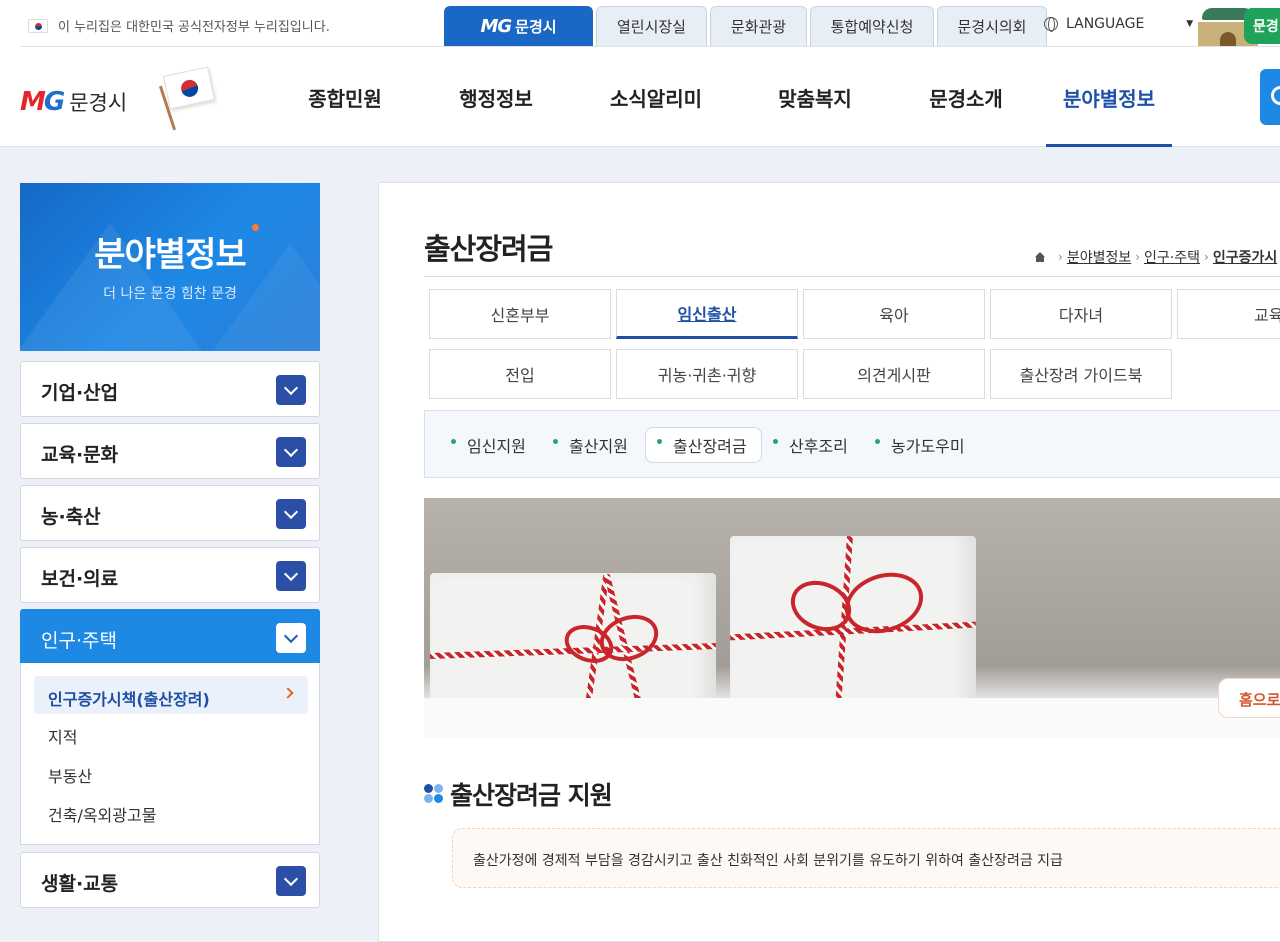 Image resolution: width=1280 pixels, height=942 pixels. What do you see at coordinates (80, 455) in the screenshot?
I see `sidebar-item-label: 교육·문화` at bounding box center [80, 455].